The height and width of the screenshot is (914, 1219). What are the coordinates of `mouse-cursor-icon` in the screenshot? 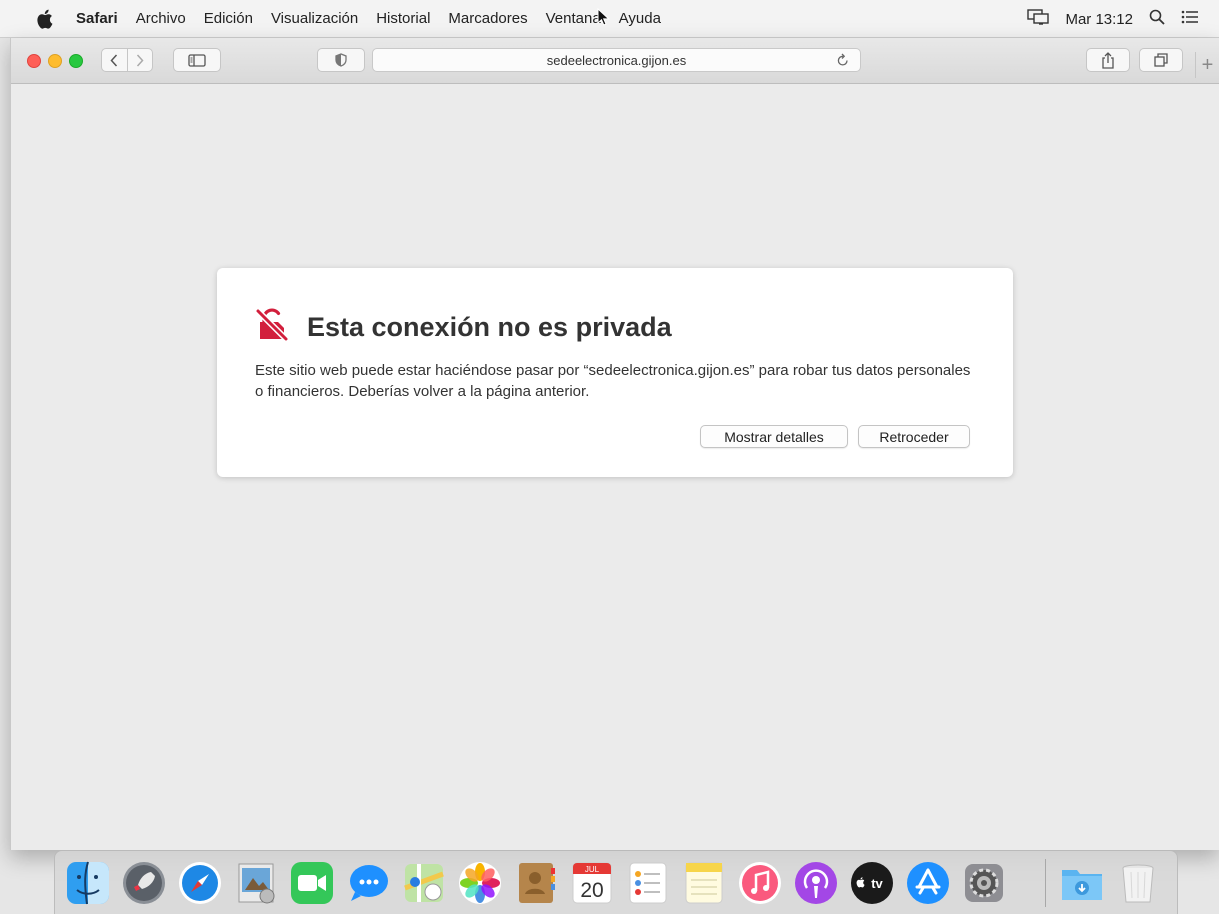 It's located at (604, 16).